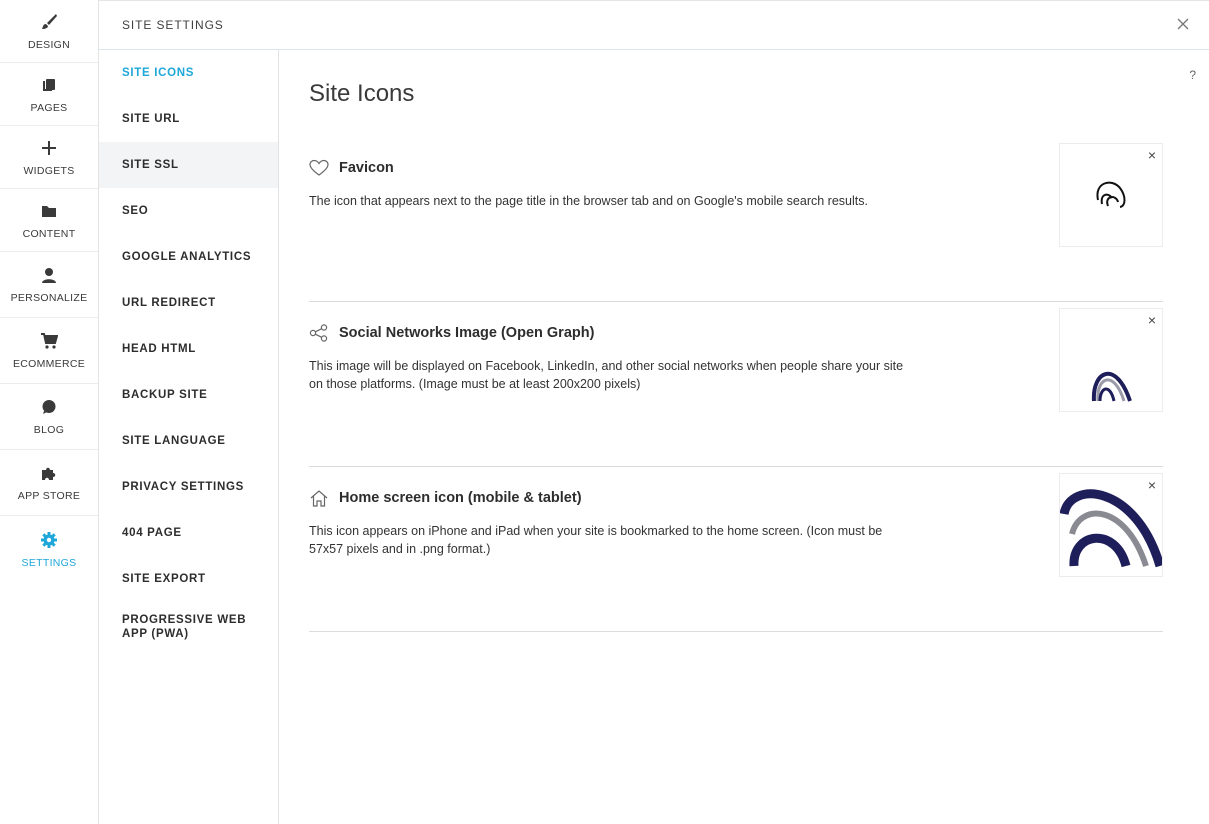 This screenshot has height=824, width=1209. What do you see at coordinates (1152, 155) in the screenshot?
I see `remove-favicon-button: ×` at bounding box center [1152, 155].